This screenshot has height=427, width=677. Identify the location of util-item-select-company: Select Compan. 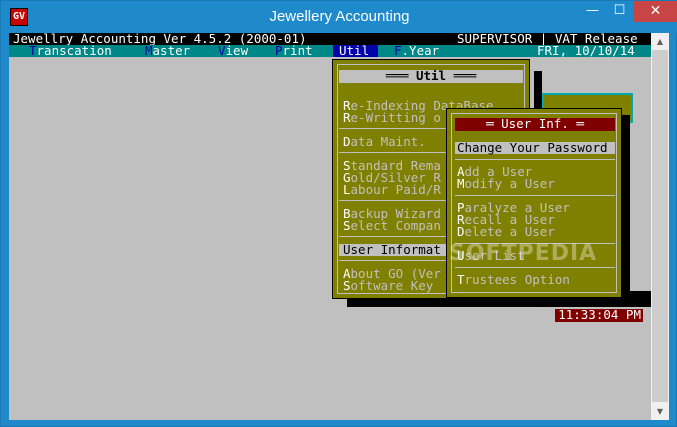
(392, 225).